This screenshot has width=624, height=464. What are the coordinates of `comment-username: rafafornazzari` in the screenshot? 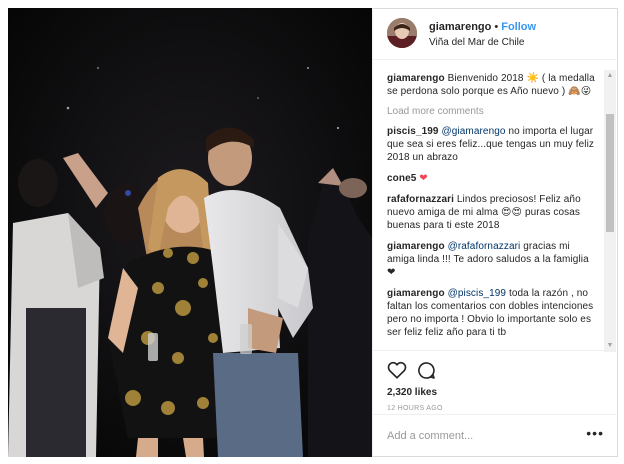 It's located at (420, 199).